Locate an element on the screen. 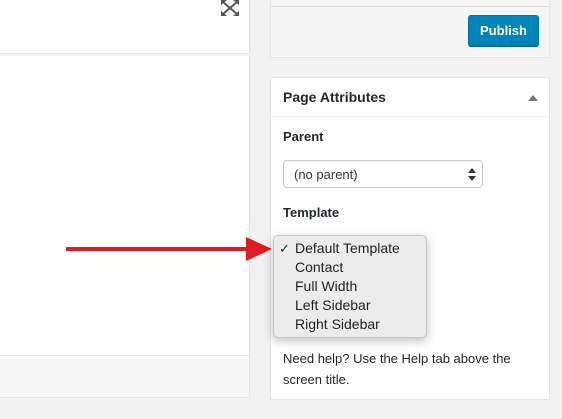 This screenshot has width=562, height=419. publish-box: Publish is located at coordinates (410, 29).